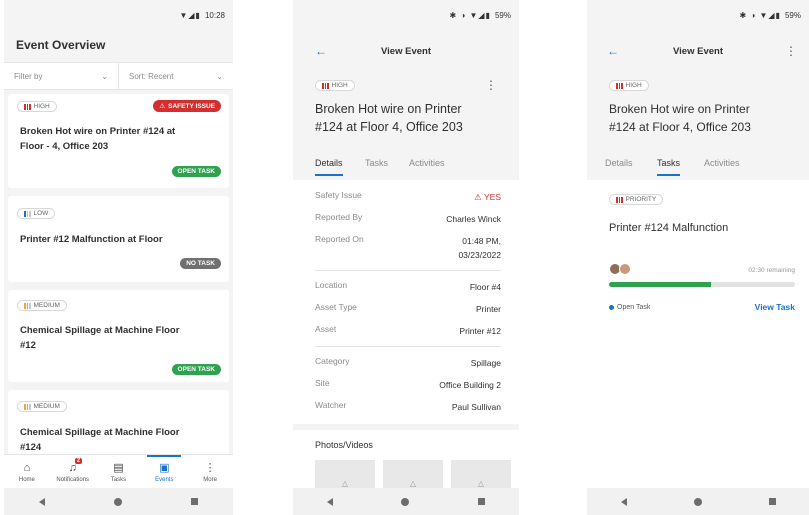 This screenshot has height=515, width=809. What do you see at coordinates (41, 106) in the screenshot?
I see `priority-label: HIGH` at bounding box center [41, 106].